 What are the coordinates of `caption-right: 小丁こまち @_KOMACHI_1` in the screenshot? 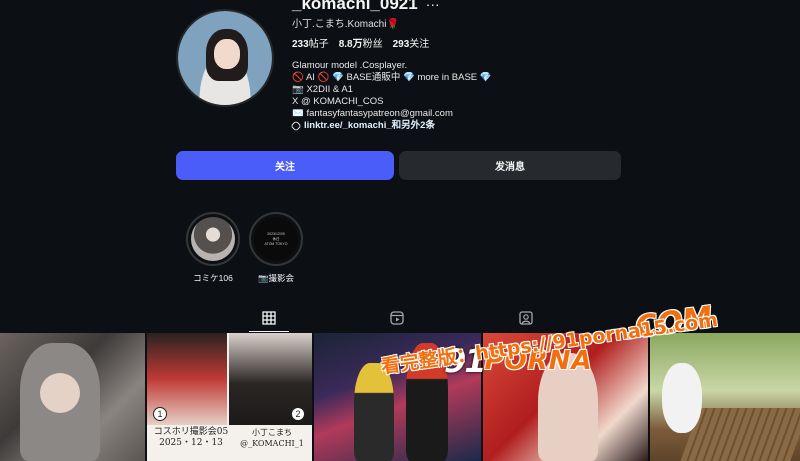 It's located at (272, 438).